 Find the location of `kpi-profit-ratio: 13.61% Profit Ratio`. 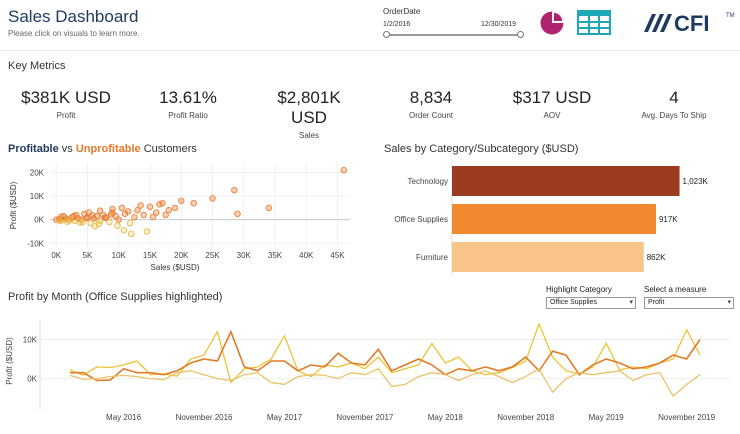

kpi-profit-ratio: 13.61% Profit Ratio is located at coordinates (188, 104).